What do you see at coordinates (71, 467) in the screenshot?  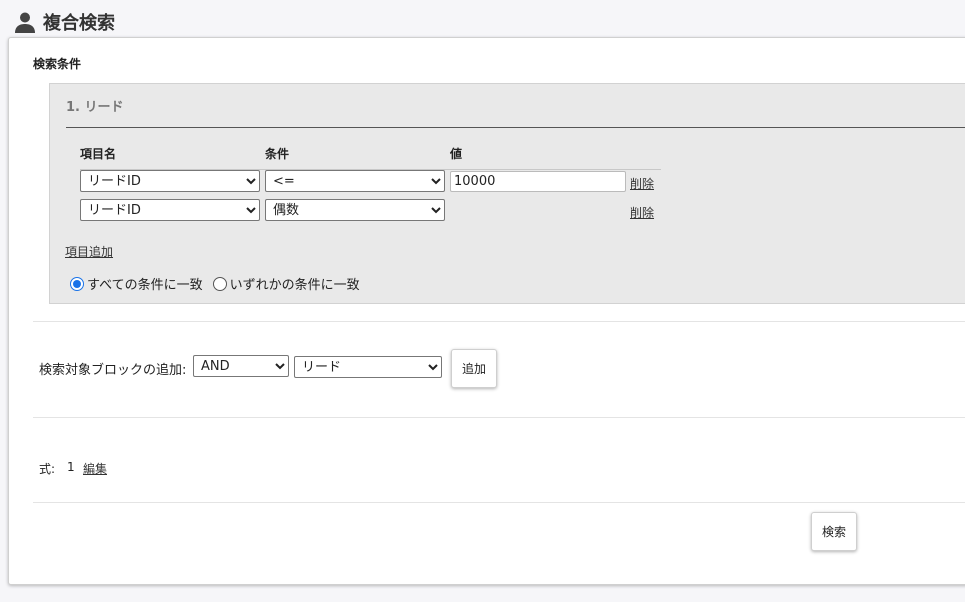 I see `formula-value: 1` at bounding box center [71, 467].